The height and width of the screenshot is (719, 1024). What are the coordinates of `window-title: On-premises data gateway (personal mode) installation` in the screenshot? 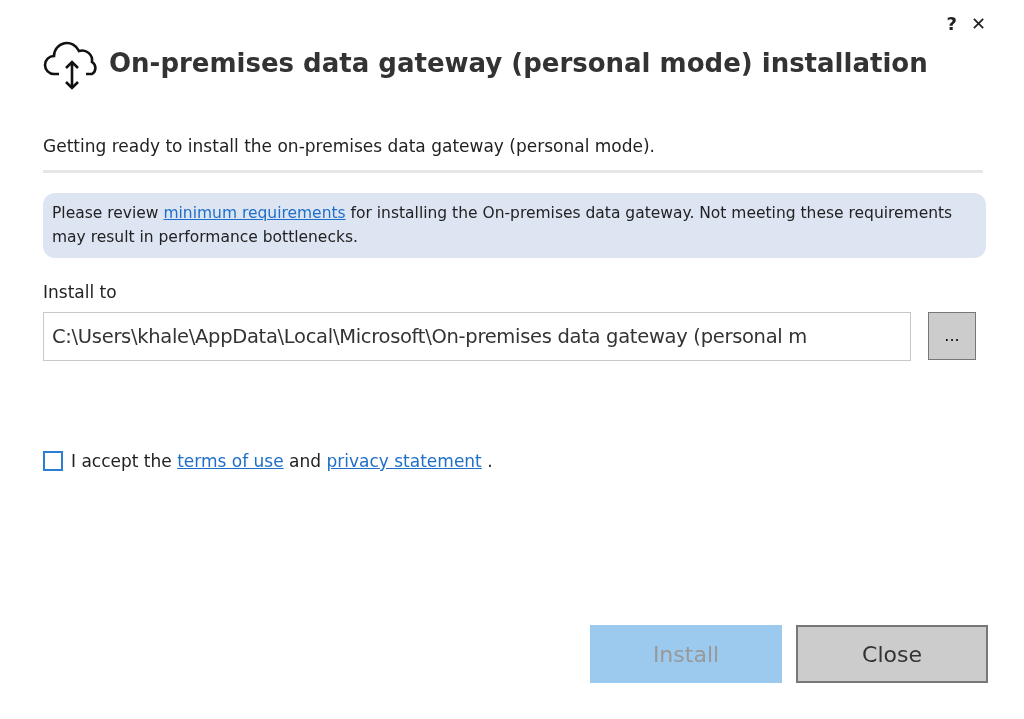 It's located at (518, 64).